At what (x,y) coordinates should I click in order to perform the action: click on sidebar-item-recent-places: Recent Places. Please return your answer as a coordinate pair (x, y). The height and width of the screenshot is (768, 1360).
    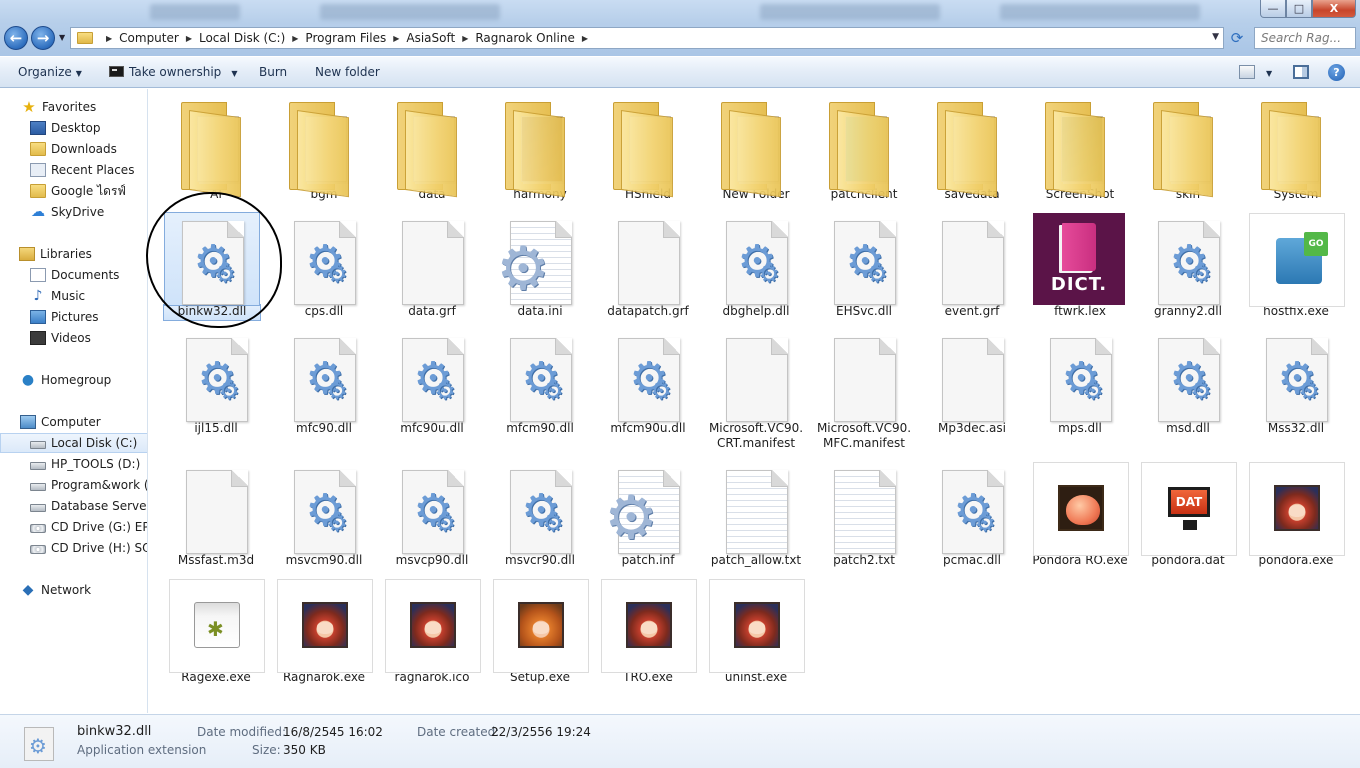
    Looking at the image, I should click on (73, 170).